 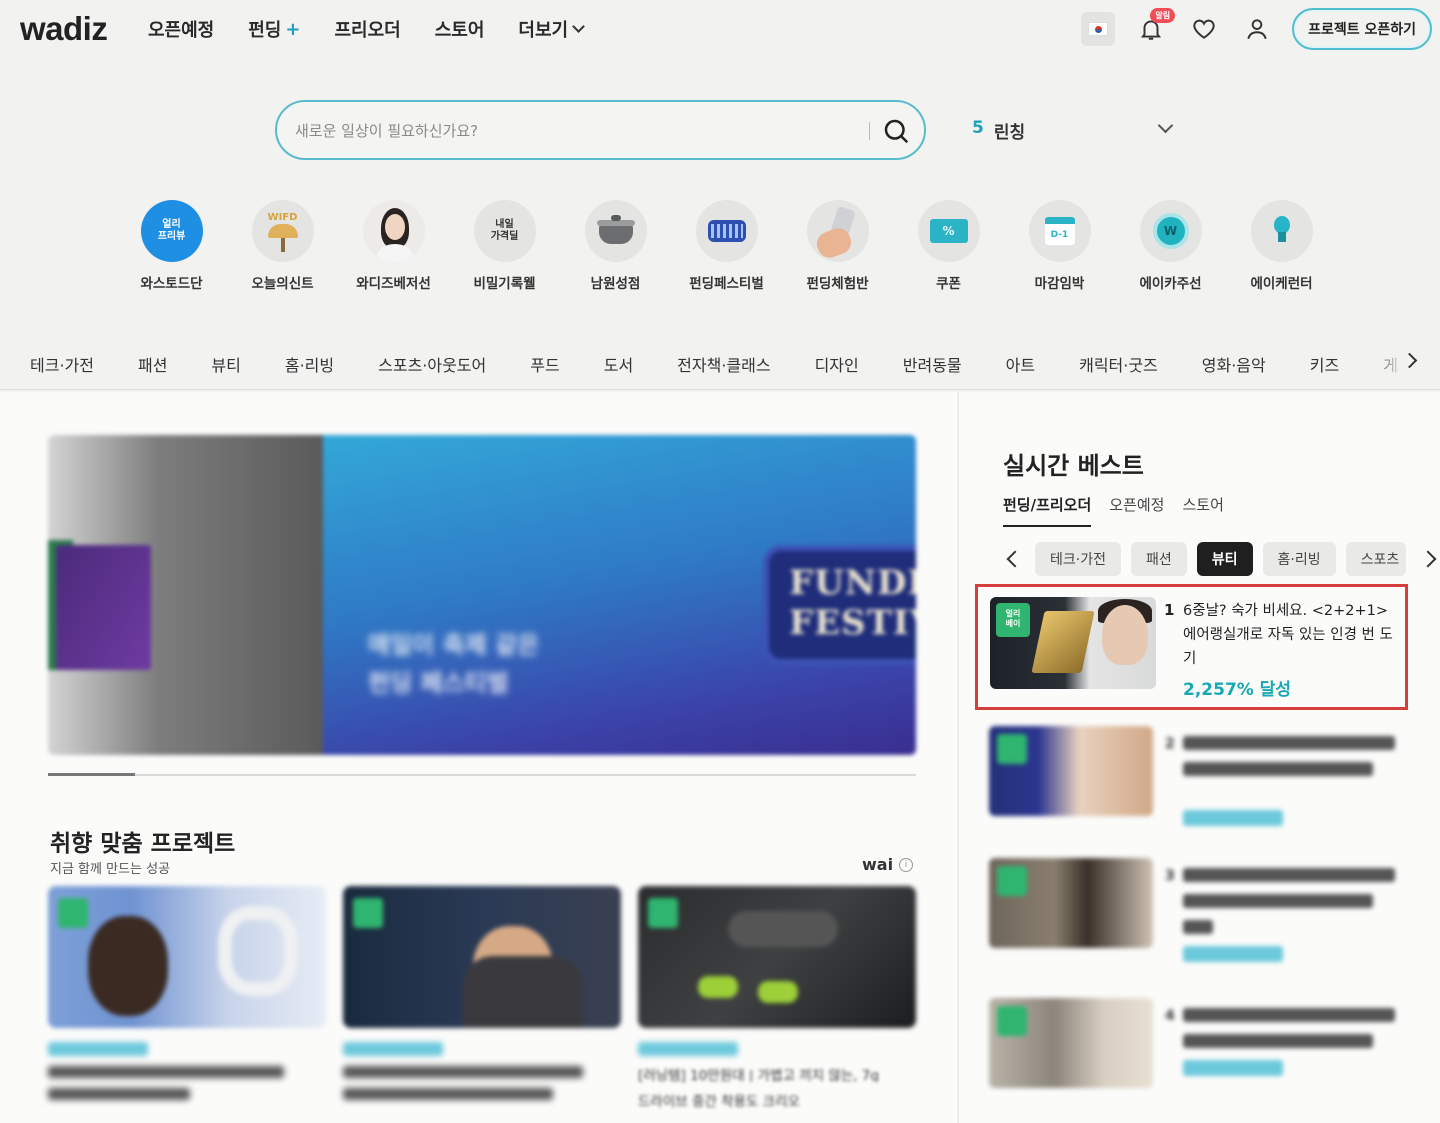 I want to click on shortcut-icon-text: WIFD, so click(x=282, y=217).